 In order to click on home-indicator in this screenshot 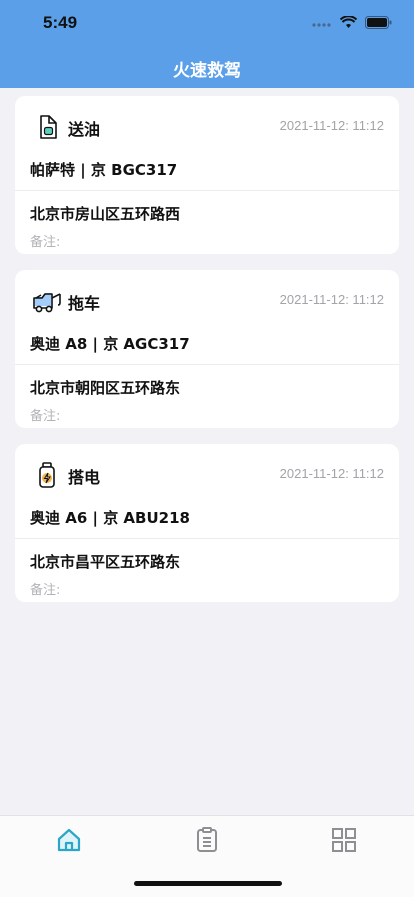, I will do `click(208, 883)`.